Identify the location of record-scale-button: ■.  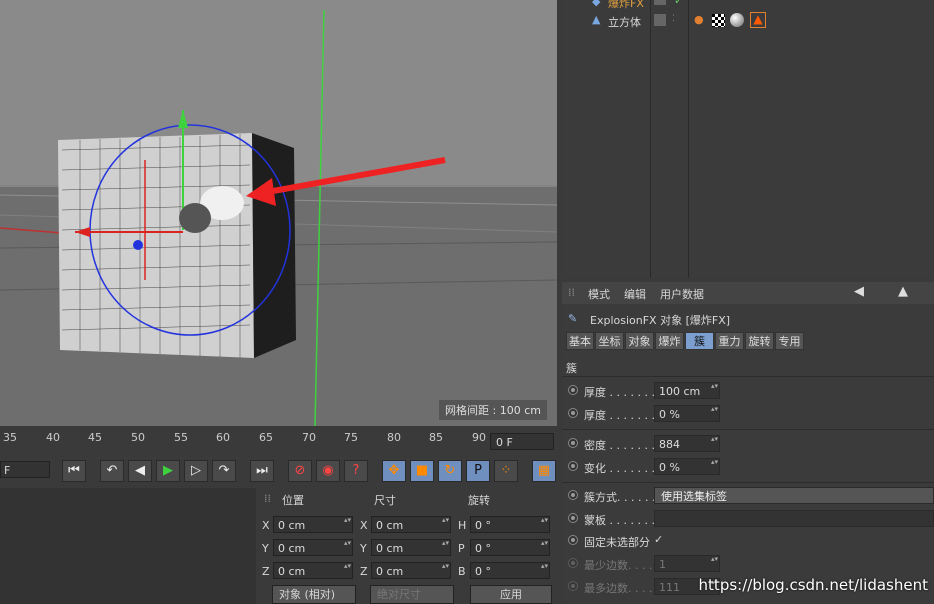
(422, 471).